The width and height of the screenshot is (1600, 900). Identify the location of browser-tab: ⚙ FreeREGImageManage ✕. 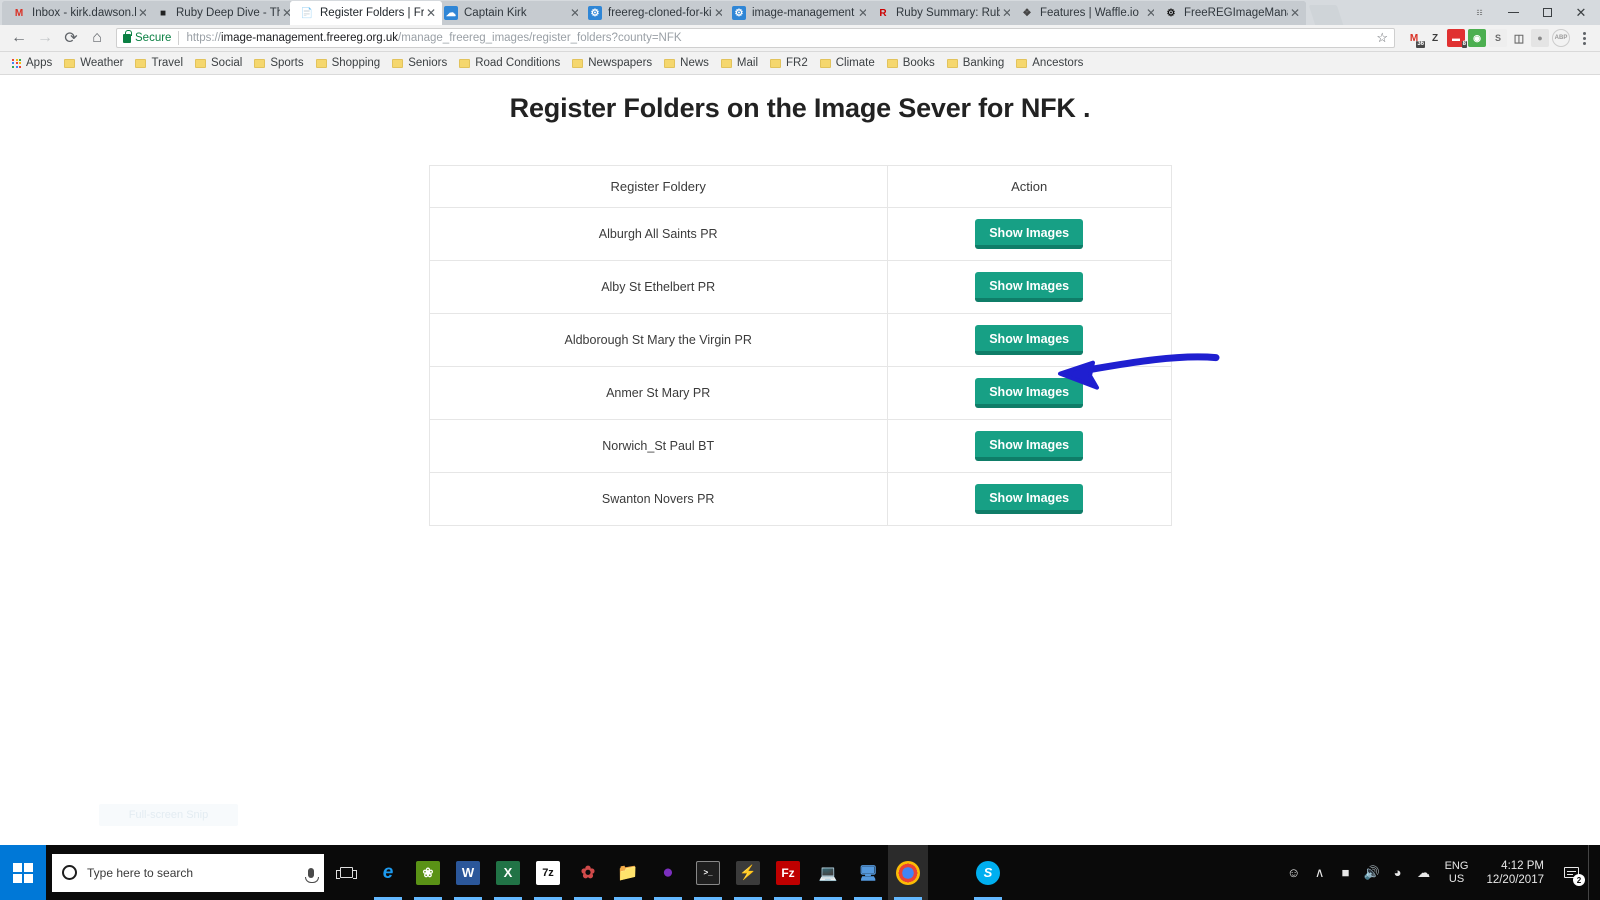
(1230, 13).